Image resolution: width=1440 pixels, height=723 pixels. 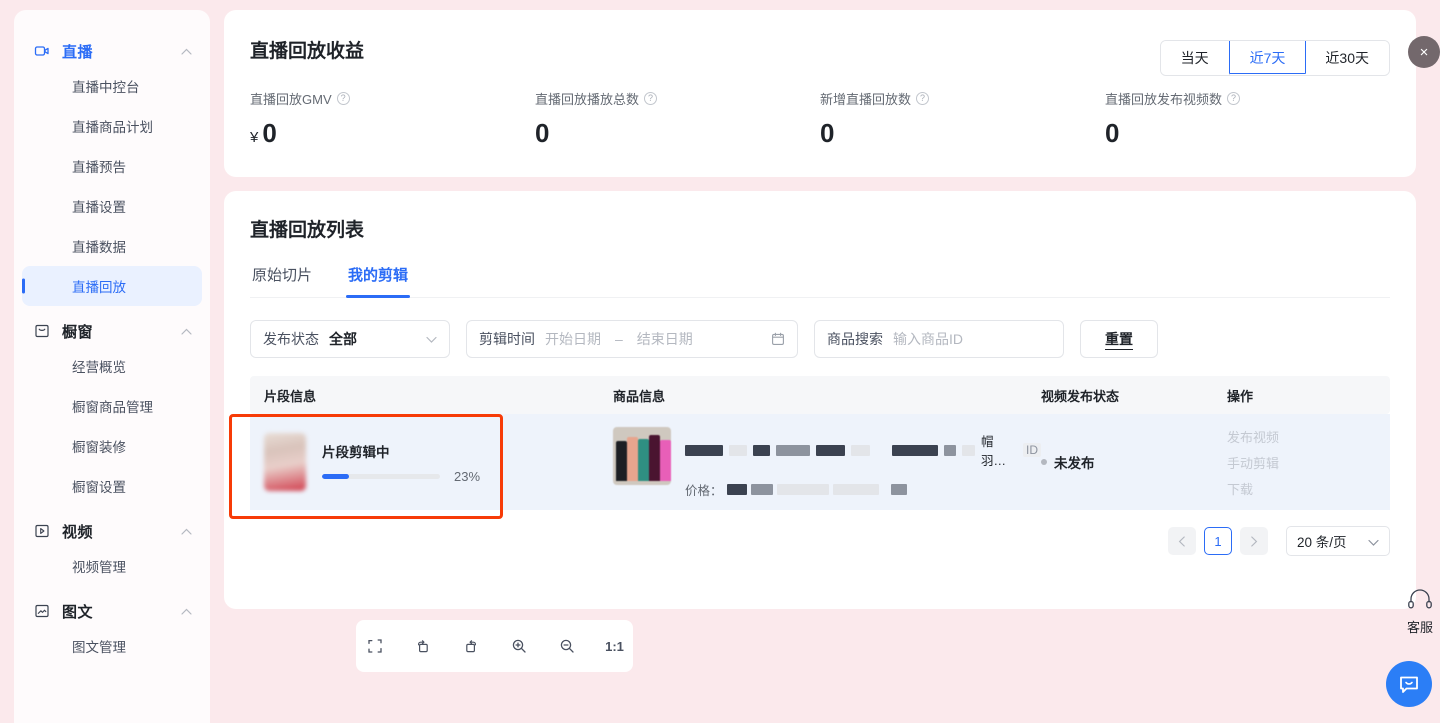 What do you see at coordinates (1267, 57) in the screenshot?
I see `range-button-7days: 近7天` at bounding box center [1267, 57].